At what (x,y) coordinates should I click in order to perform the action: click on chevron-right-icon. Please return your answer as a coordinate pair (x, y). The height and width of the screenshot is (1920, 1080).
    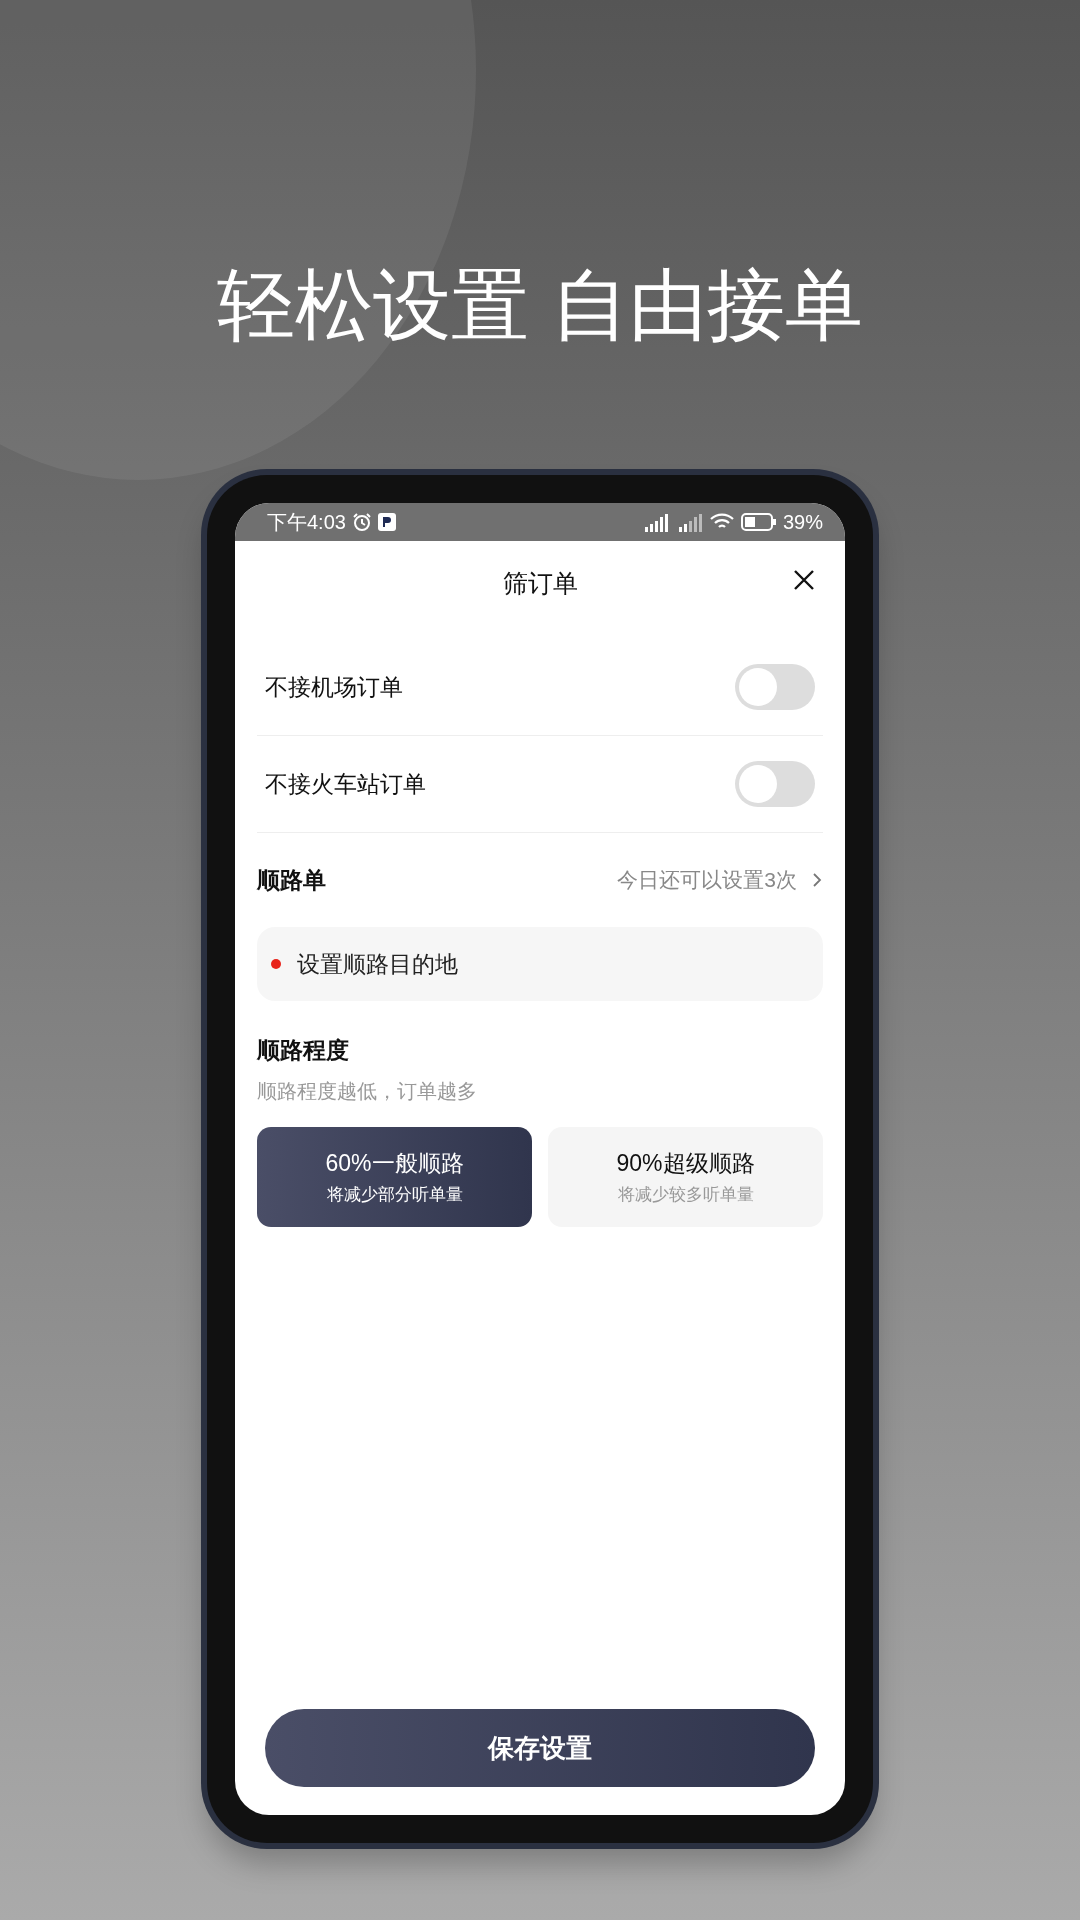
    Looking at the image, I should click on (817, 880).